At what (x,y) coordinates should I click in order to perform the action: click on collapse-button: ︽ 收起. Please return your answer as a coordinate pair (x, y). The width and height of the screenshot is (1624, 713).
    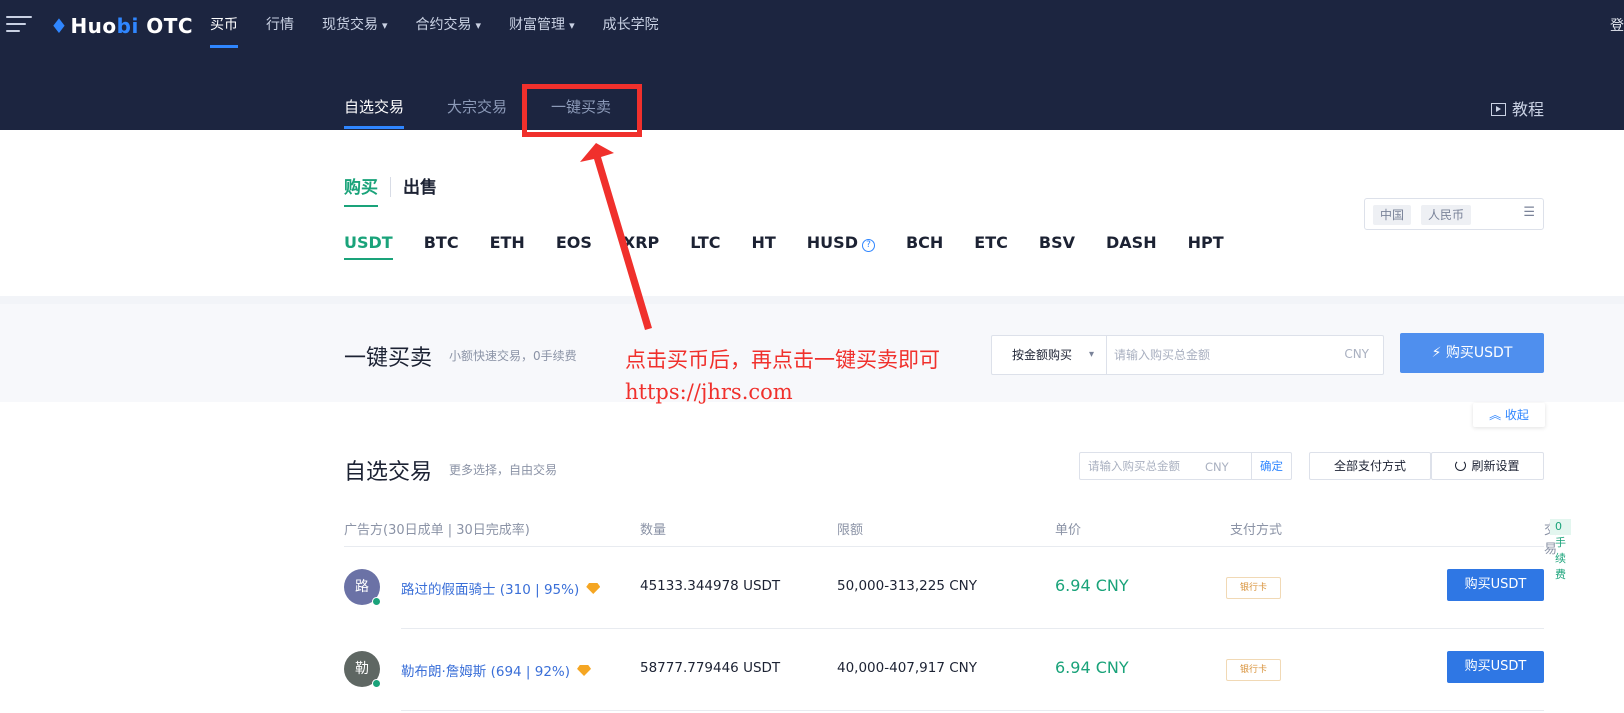
    Looking at the image, I should click on (1509, 415).